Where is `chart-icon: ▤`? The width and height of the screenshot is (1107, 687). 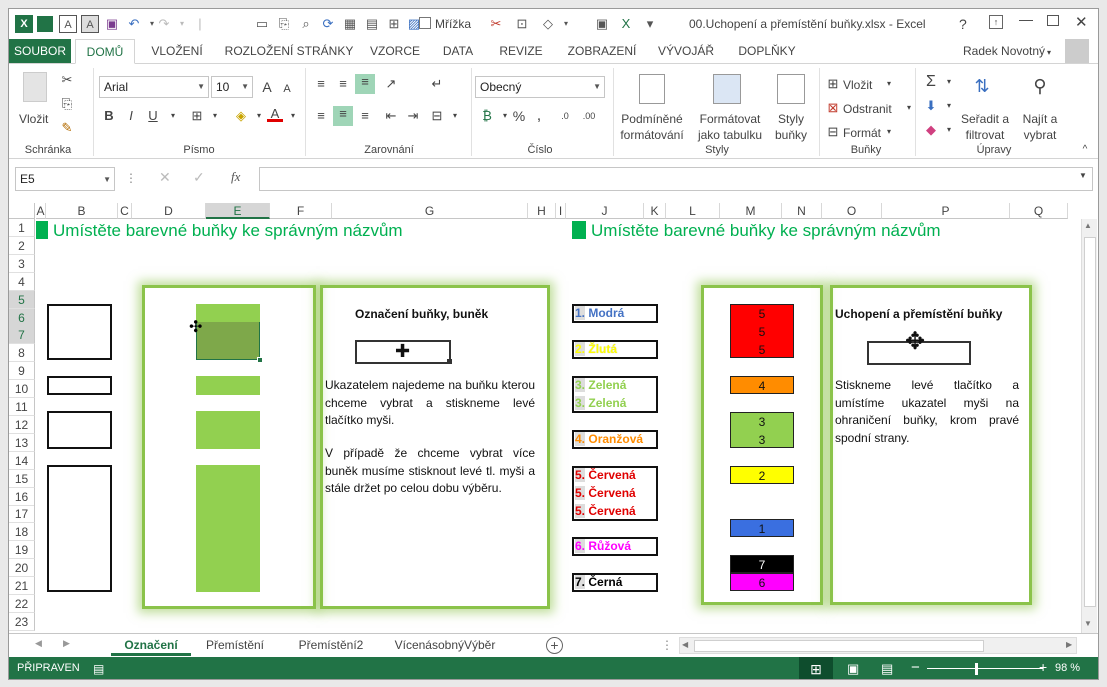
chart-icon: ▤ is located at coordinates (372, 24).